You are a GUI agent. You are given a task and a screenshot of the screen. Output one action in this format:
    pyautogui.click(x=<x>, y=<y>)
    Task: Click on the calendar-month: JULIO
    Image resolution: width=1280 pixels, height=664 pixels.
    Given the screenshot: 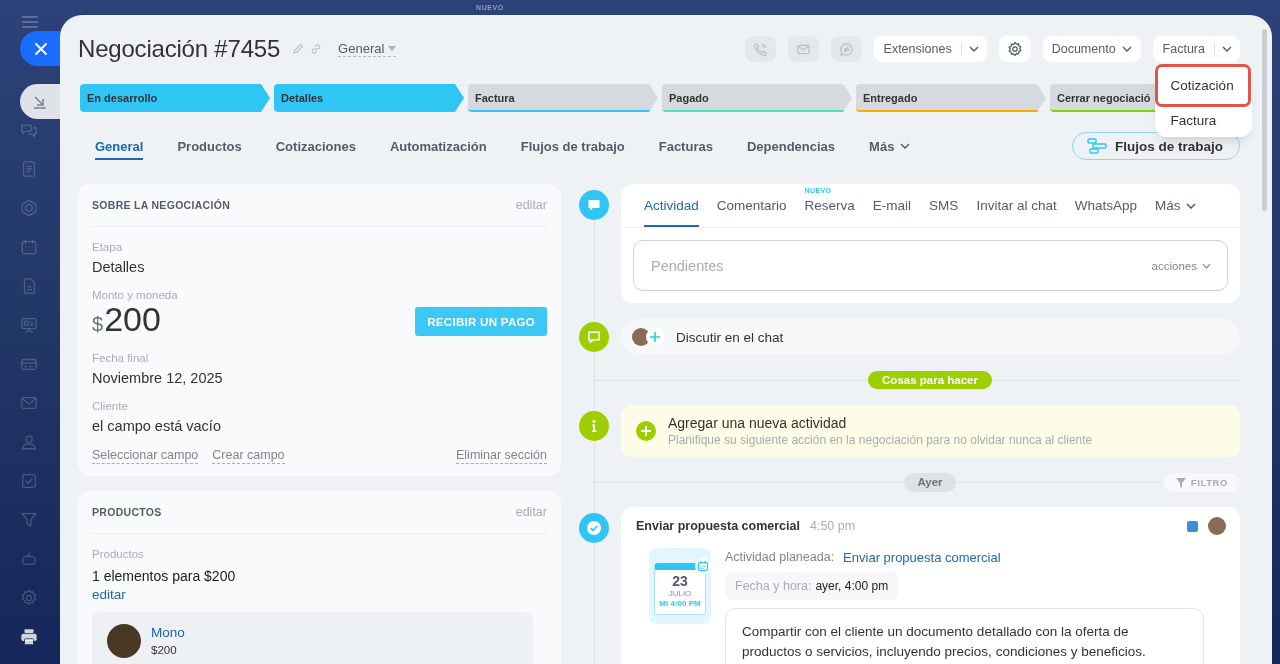 What is the action you would take?
    pyautogui.click(x=680, y=594)
    